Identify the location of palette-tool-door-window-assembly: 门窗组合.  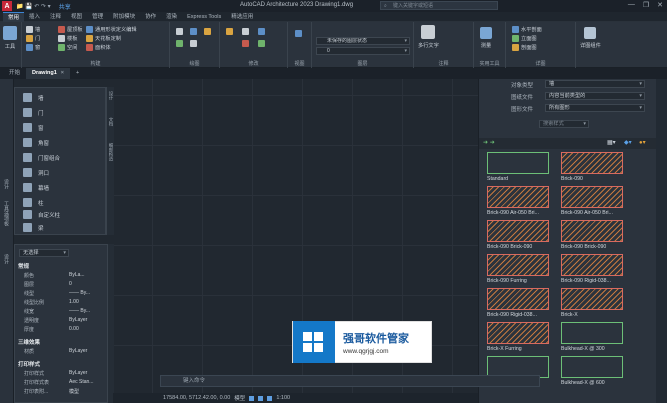
(41, 157).